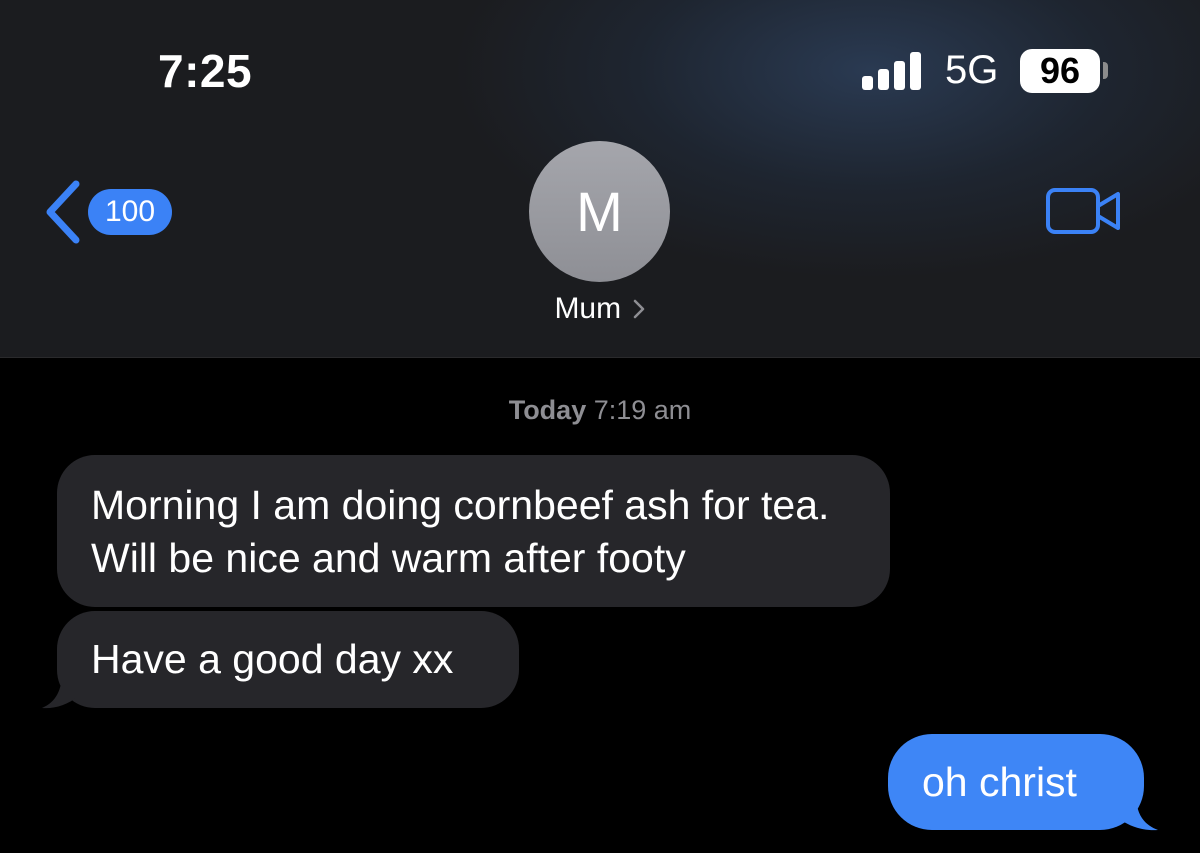  Describe the element at coordinates (599, 211) in the screenshot. I see `avatar: M` at that location.